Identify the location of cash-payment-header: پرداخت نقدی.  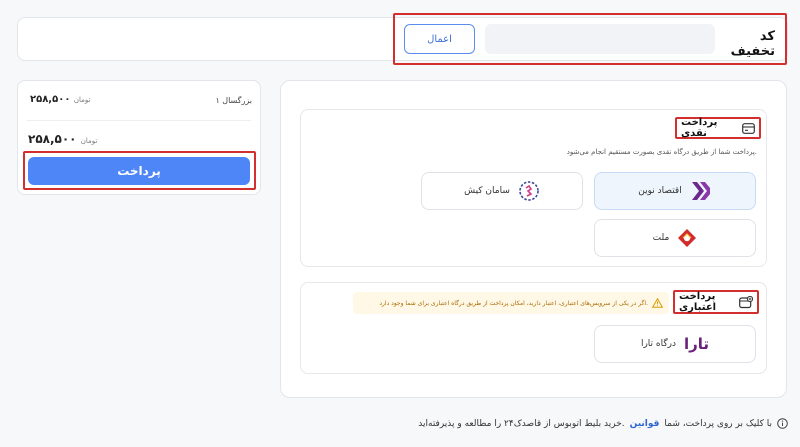
(718, 128).